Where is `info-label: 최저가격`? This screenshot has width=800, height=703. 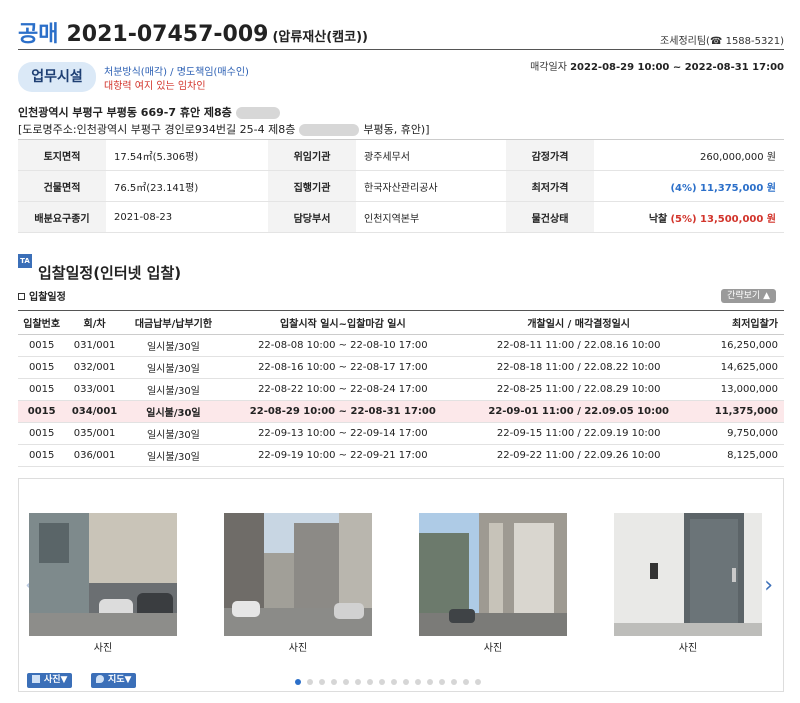 info-label: 최저가격 is located at coordinates (550, 186).